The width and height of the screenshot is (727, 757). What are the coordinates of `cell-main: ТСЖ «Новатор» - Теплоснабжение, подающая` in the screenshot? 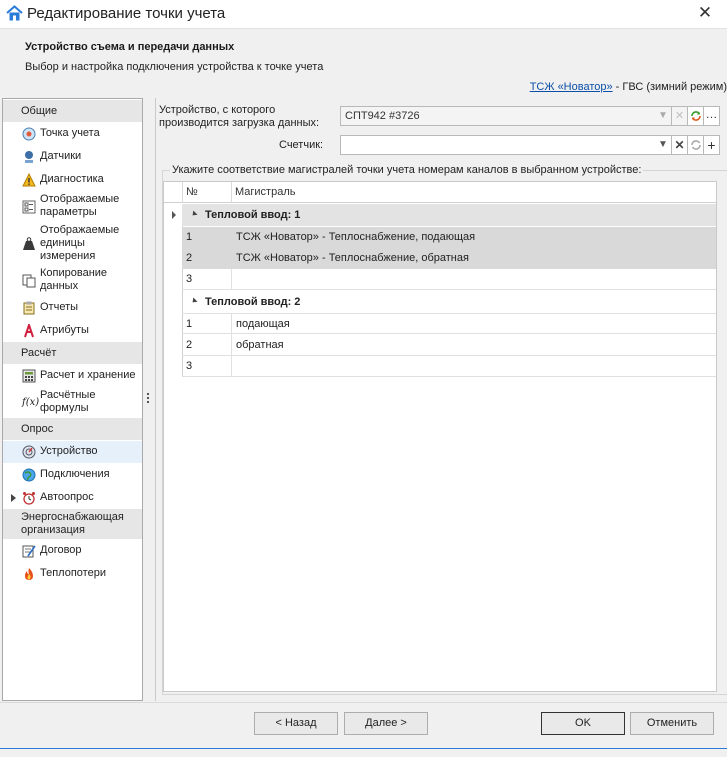 It's located at (355, 237).